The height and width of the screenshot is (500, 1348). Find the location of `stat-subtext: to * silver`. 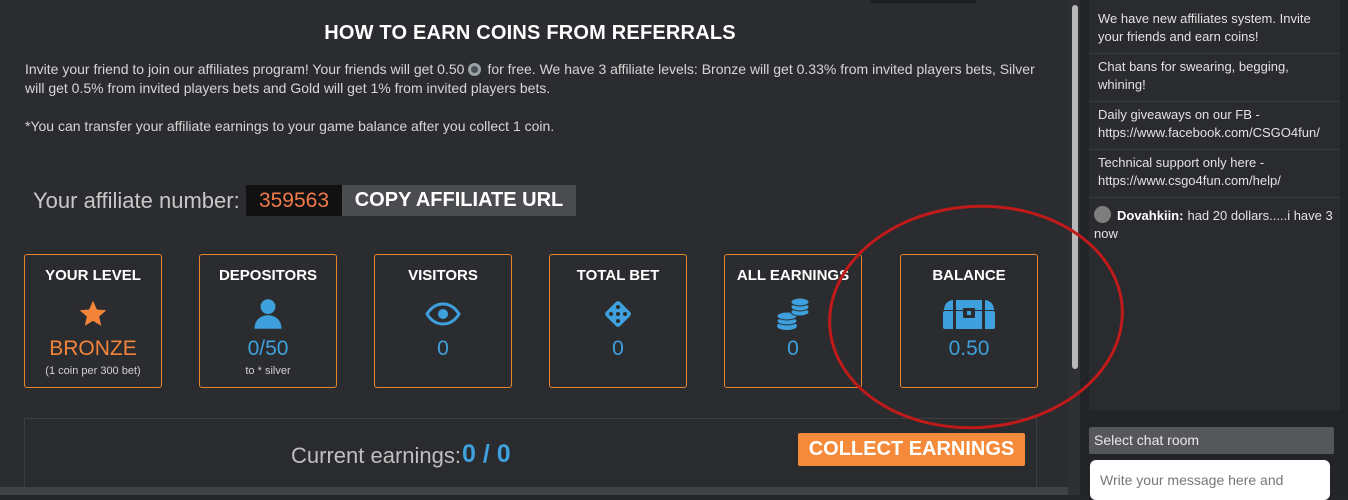

stat-subtext: to * silver is located at coordinates (268, 371).